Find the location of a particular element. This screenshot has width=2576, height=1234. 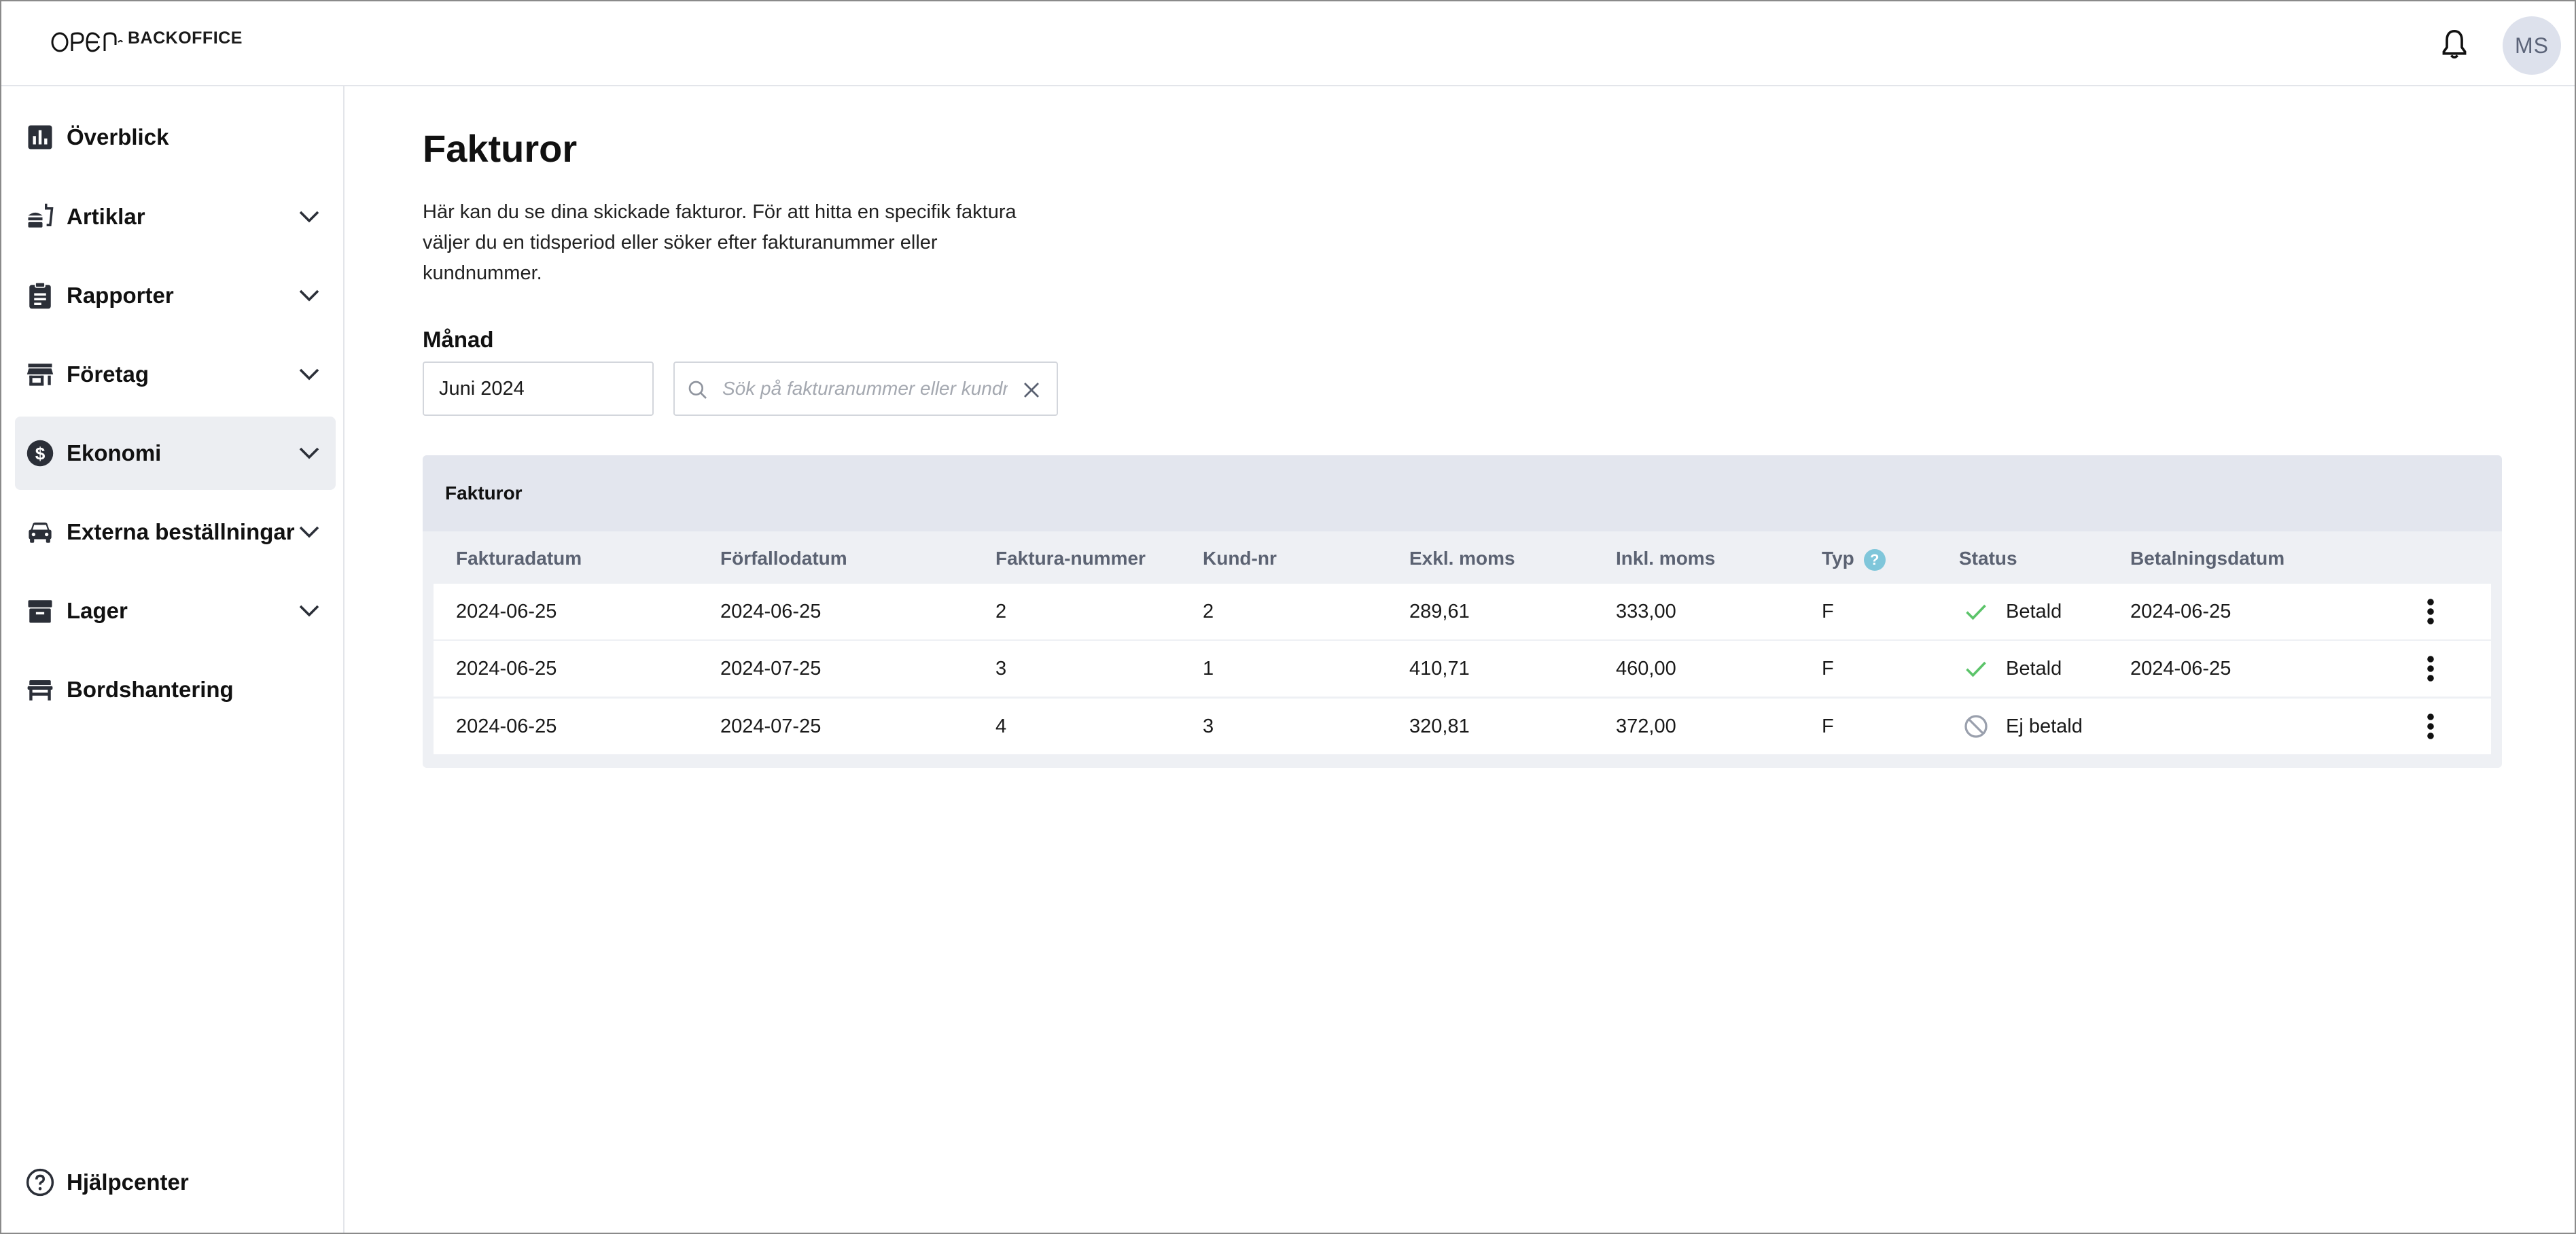

month-select-value: Juni 2024 is located at coordinates (482, 388).